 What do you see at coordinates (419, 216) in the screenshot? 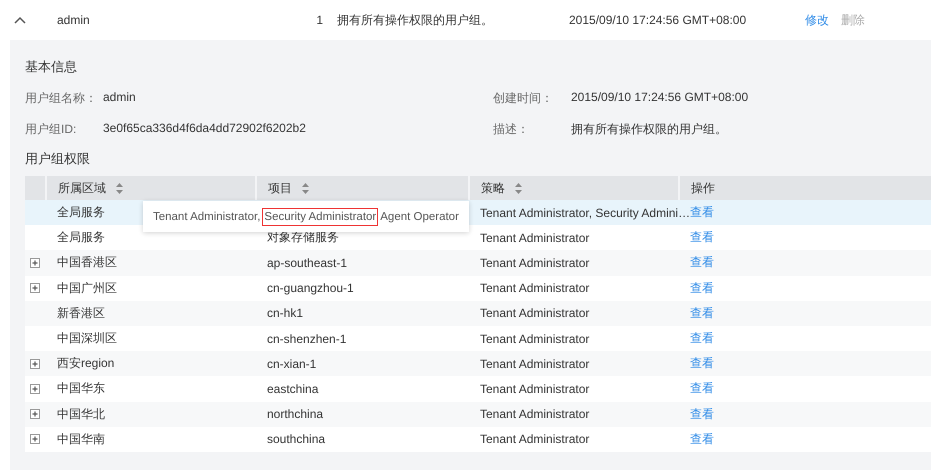
I see `tooltip-text: Agent Operator` at bounding box center [419, 216].